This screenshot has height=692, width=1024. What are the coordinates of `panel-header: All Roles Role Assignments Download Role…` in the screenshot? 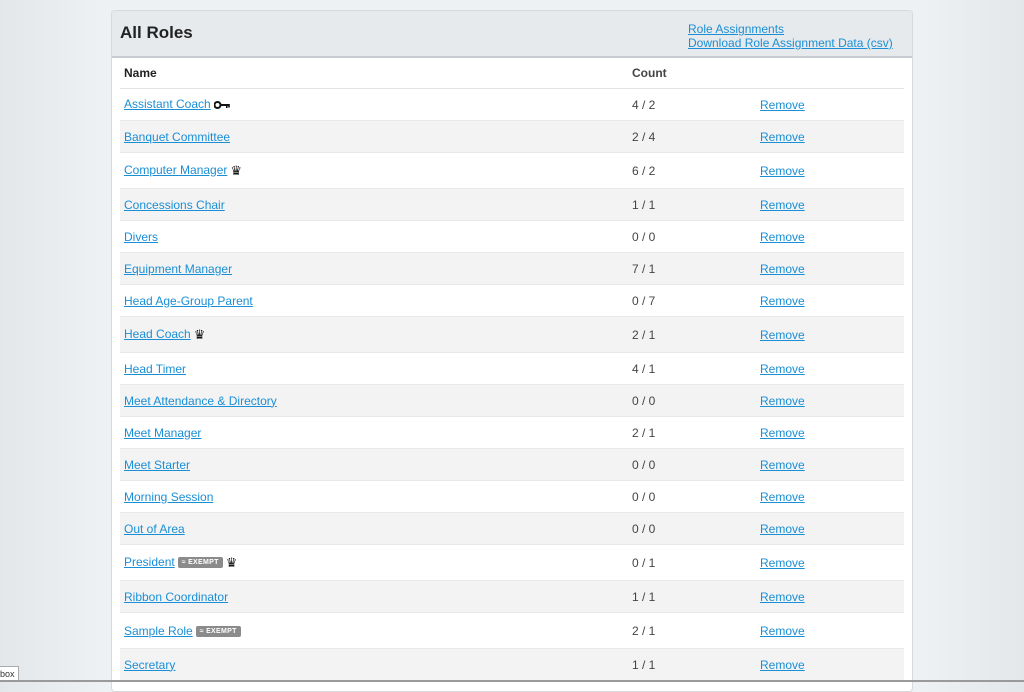 It's located at (512, 34).